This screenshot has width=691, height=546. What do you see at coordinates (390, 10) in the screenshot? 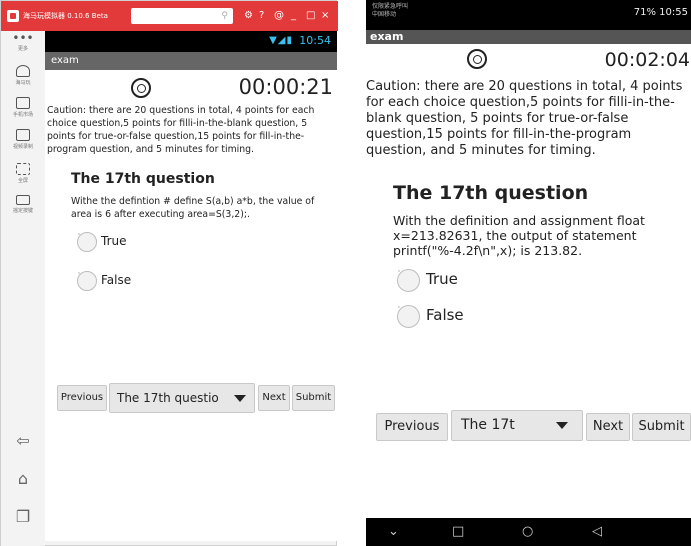
I see `carrier-text: 仅限紧急呼叫 中国移动` at bounding box center [390, 10].